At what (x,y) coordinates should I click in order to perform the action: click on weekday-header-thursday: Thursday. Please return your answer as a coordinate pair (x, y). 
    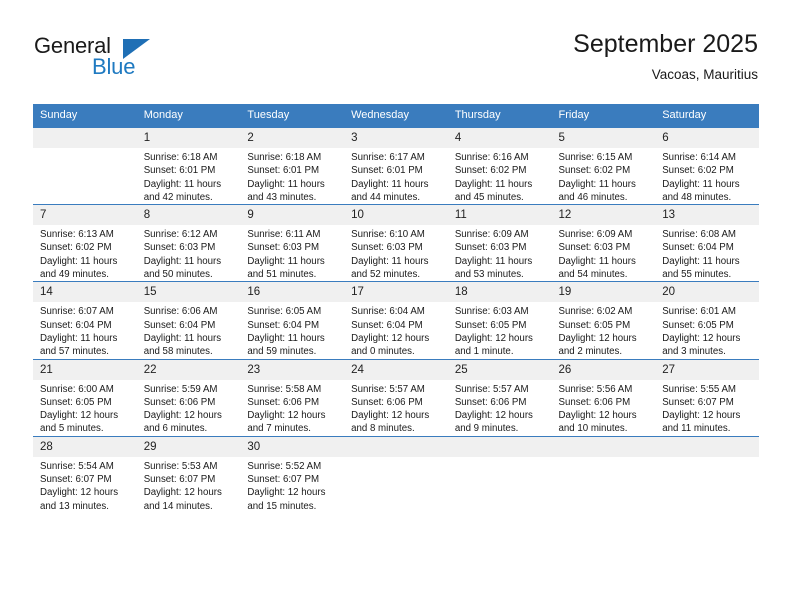
    Looking at the image, I should click on (499, 116).